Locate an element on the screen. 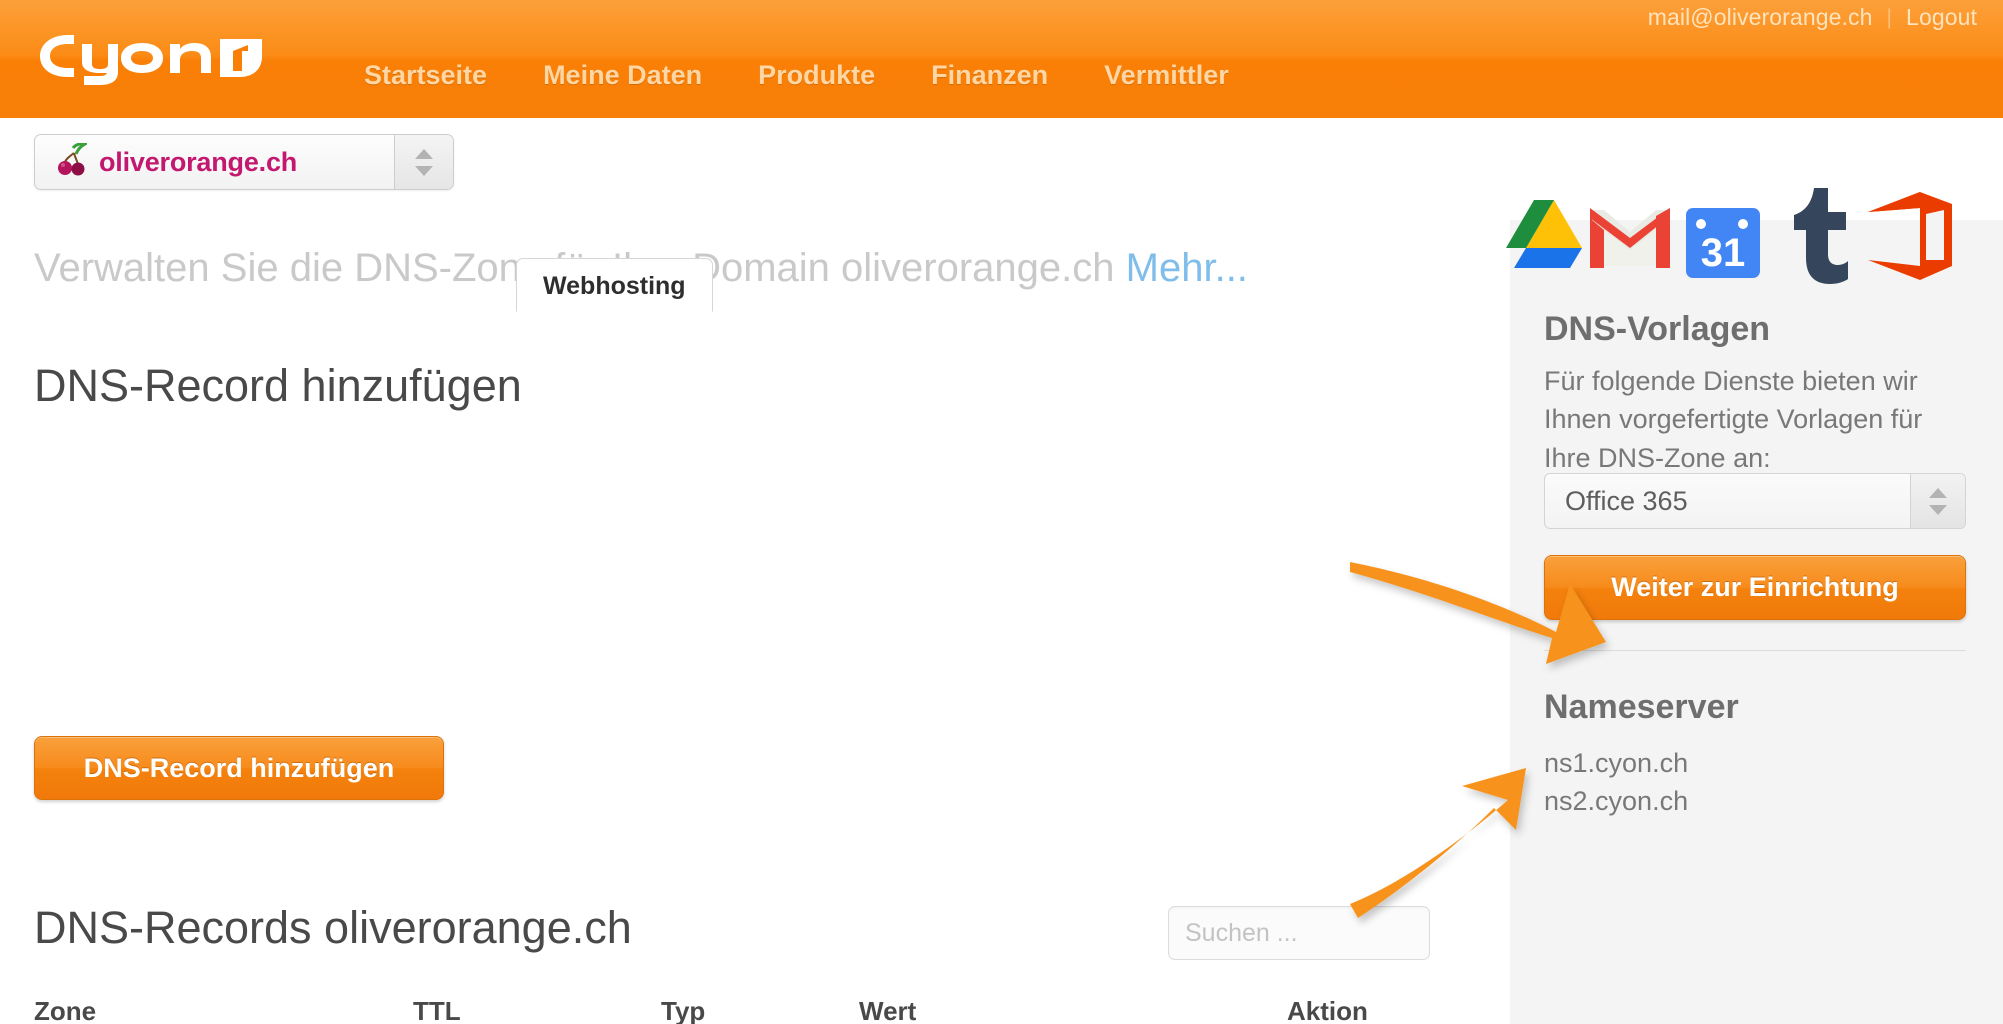 The height and width of the screenshot is (1024, 2003). records-heading: DNS-Records oliverorange.ch is located at coordinates (333, 927).